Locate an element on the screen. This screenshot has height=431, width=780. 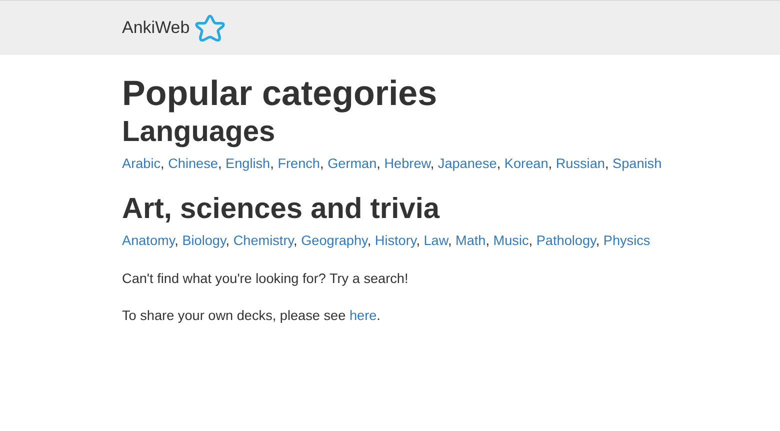
brand-link: AnkiWeb is located at coordinates (156, 28).